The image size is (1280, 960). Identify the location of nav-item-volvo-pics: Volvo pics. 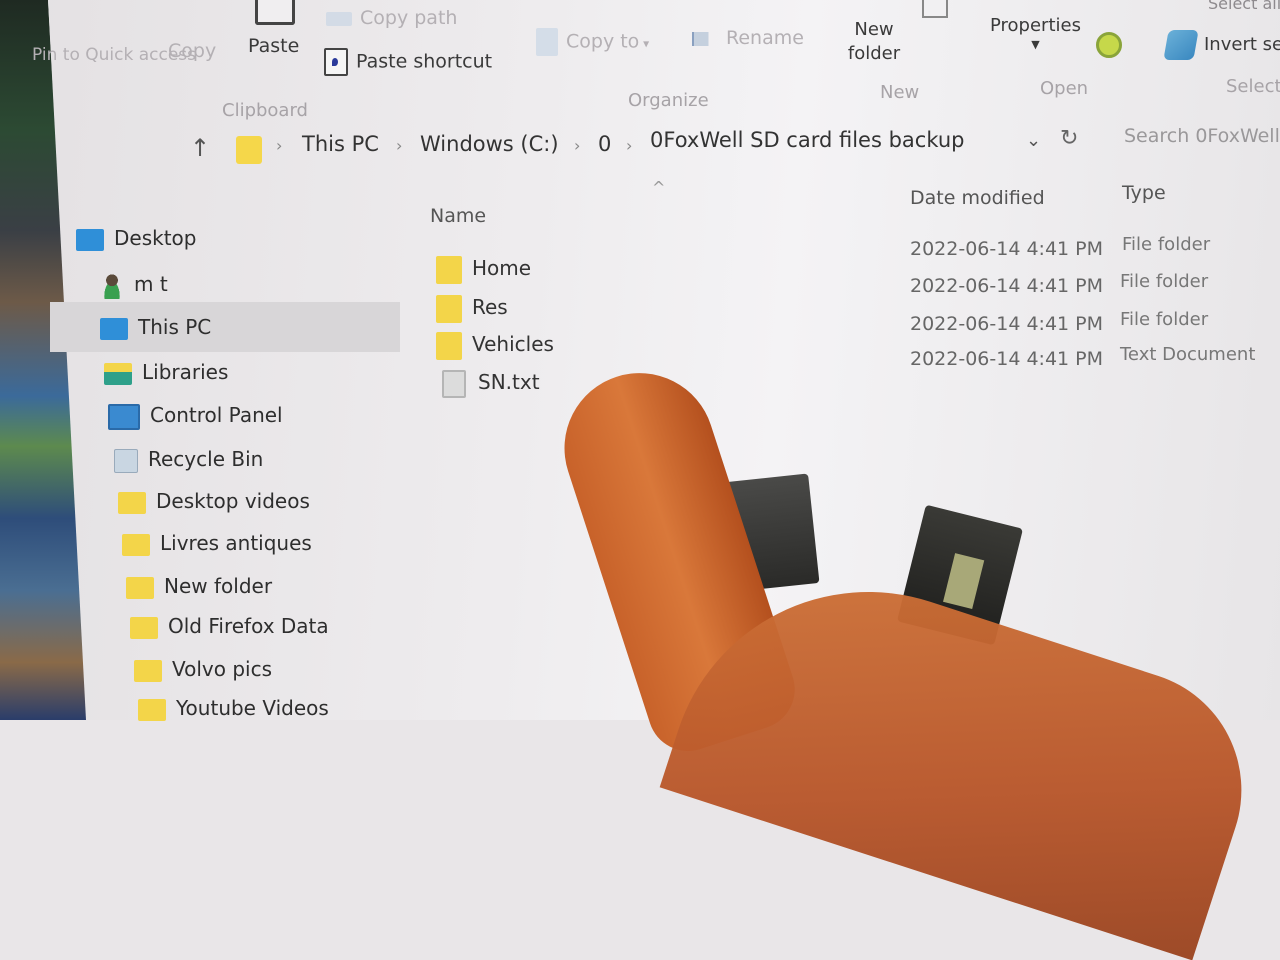
(203, 669).